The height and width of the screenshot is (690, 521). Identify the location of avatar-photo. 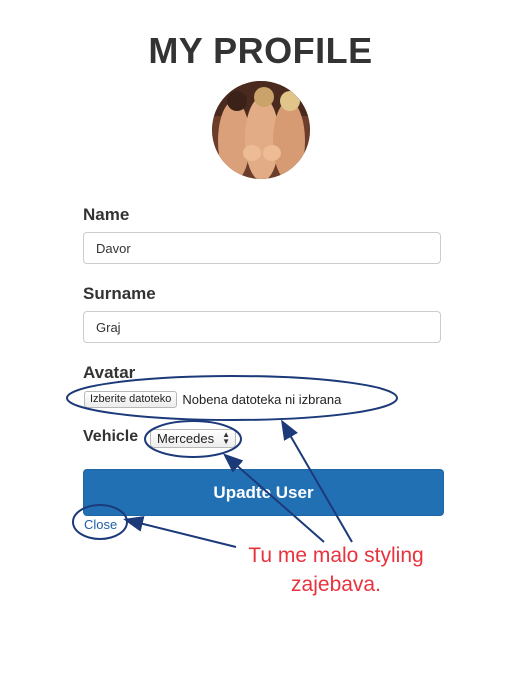
(261, 130).